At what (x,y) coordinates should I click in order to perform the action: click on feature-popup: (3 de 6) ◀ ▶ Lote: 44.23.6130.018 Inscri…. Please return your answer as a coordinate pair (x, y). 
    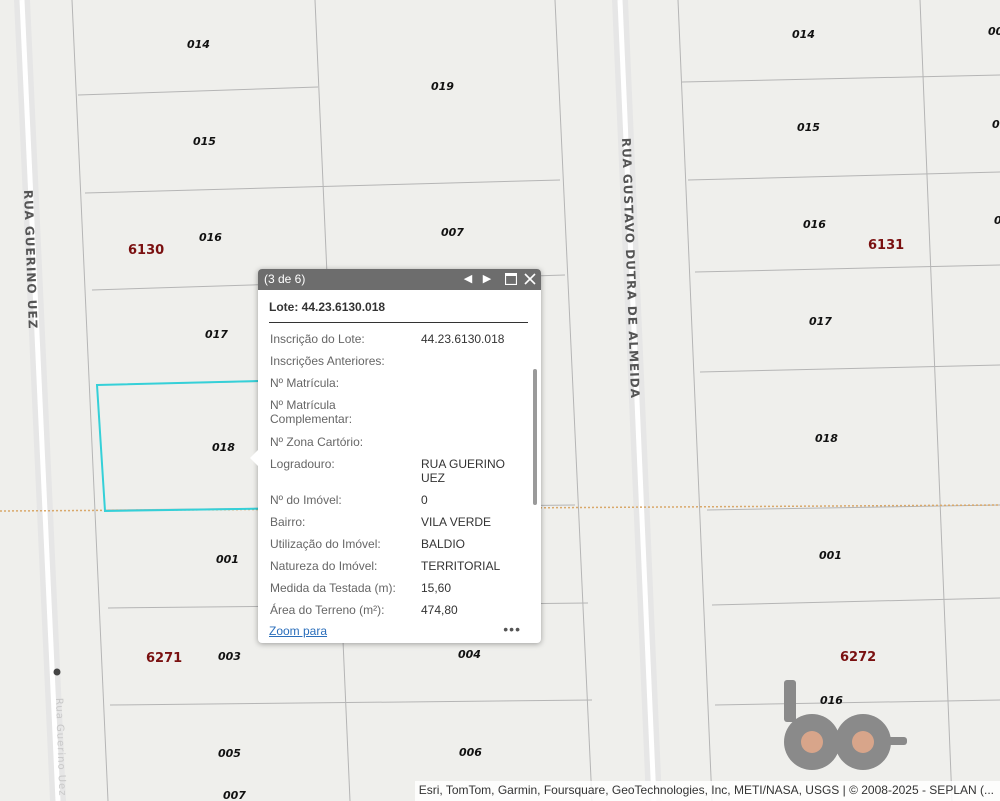
    Looking at the image, I should click on (395, 456).